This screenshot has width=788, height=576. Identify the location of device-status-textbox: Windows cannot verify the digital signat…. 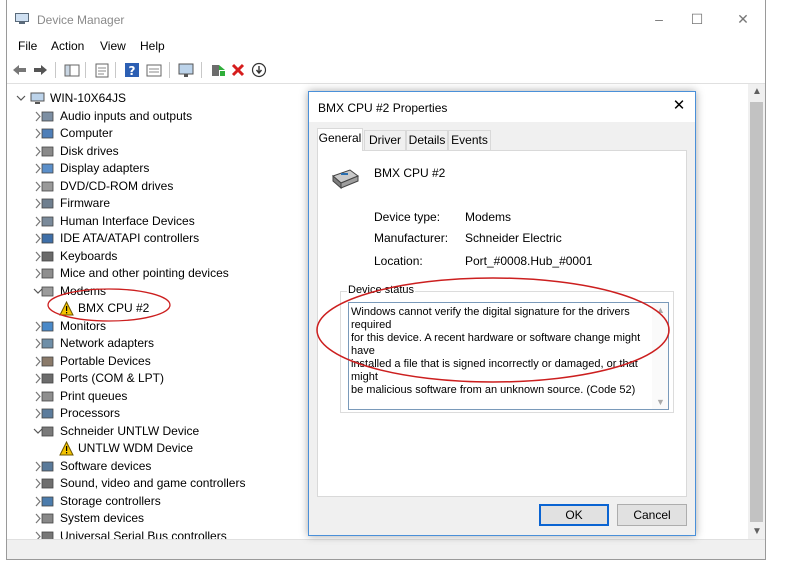
(508, 356).